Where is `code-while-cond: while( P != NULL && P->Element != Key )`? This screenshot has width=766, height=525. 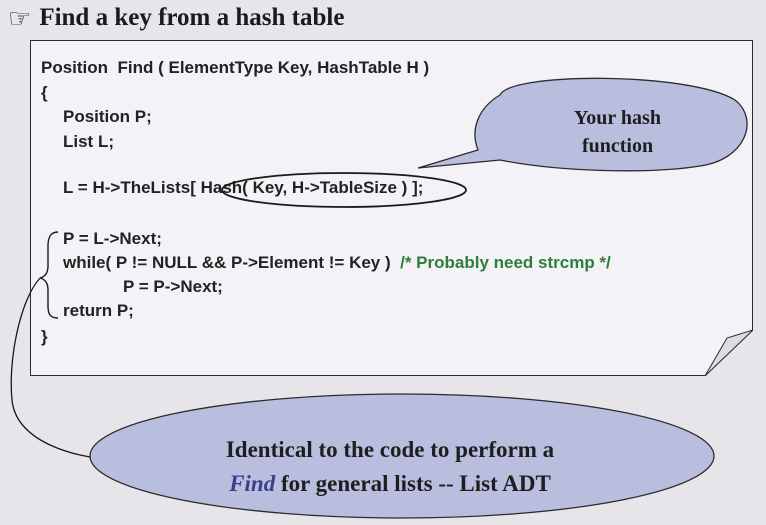
code-while-cond: while( P != NULL && P->Element != Key ) is located at coordinates (232, 262).